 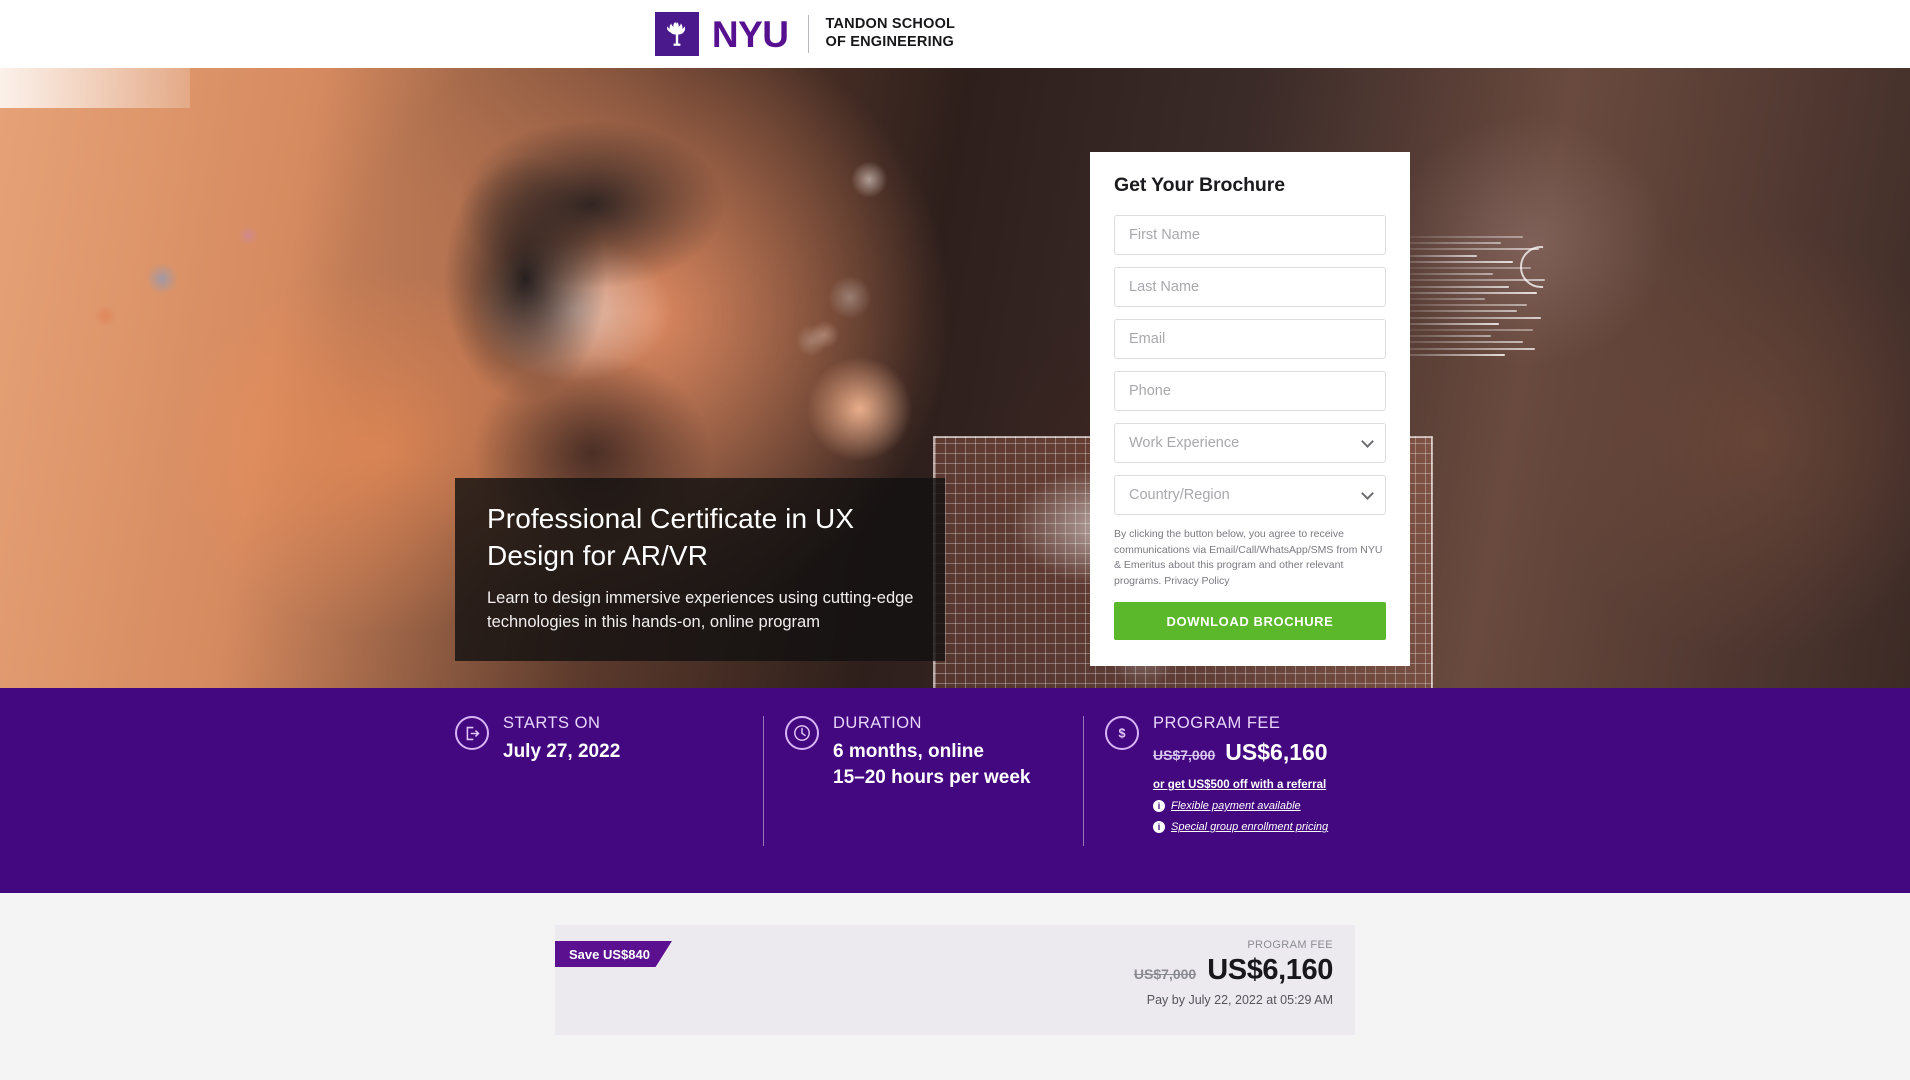 What do you see at coordinates (890, 33) in the screenshot?
I see `logo-subtitle: TANDON SCHOOL OF ENGINEERING` at bounding box center [890, 33].